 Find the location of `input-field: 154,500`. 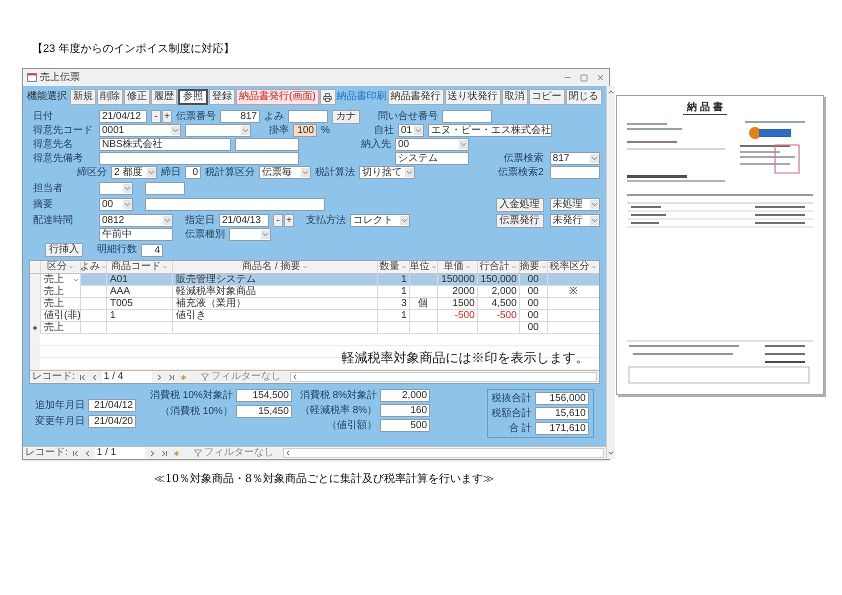

input-field: 154,500 is located at coordinates (264, 395).